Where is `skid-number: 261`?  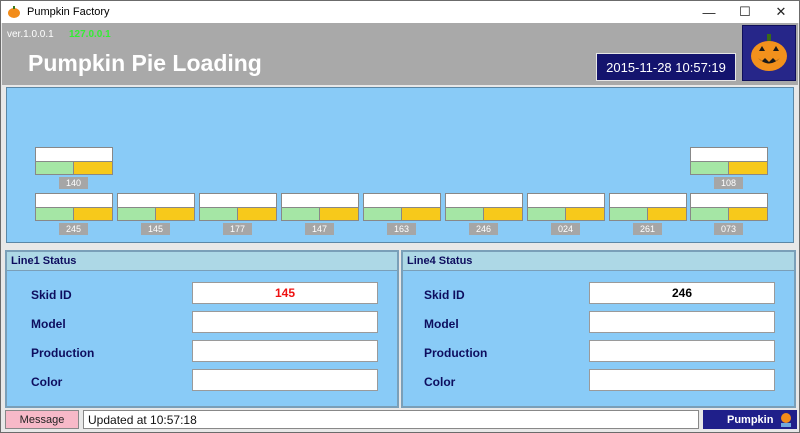 skid-number: 261 is located at coordinates (647, 229).